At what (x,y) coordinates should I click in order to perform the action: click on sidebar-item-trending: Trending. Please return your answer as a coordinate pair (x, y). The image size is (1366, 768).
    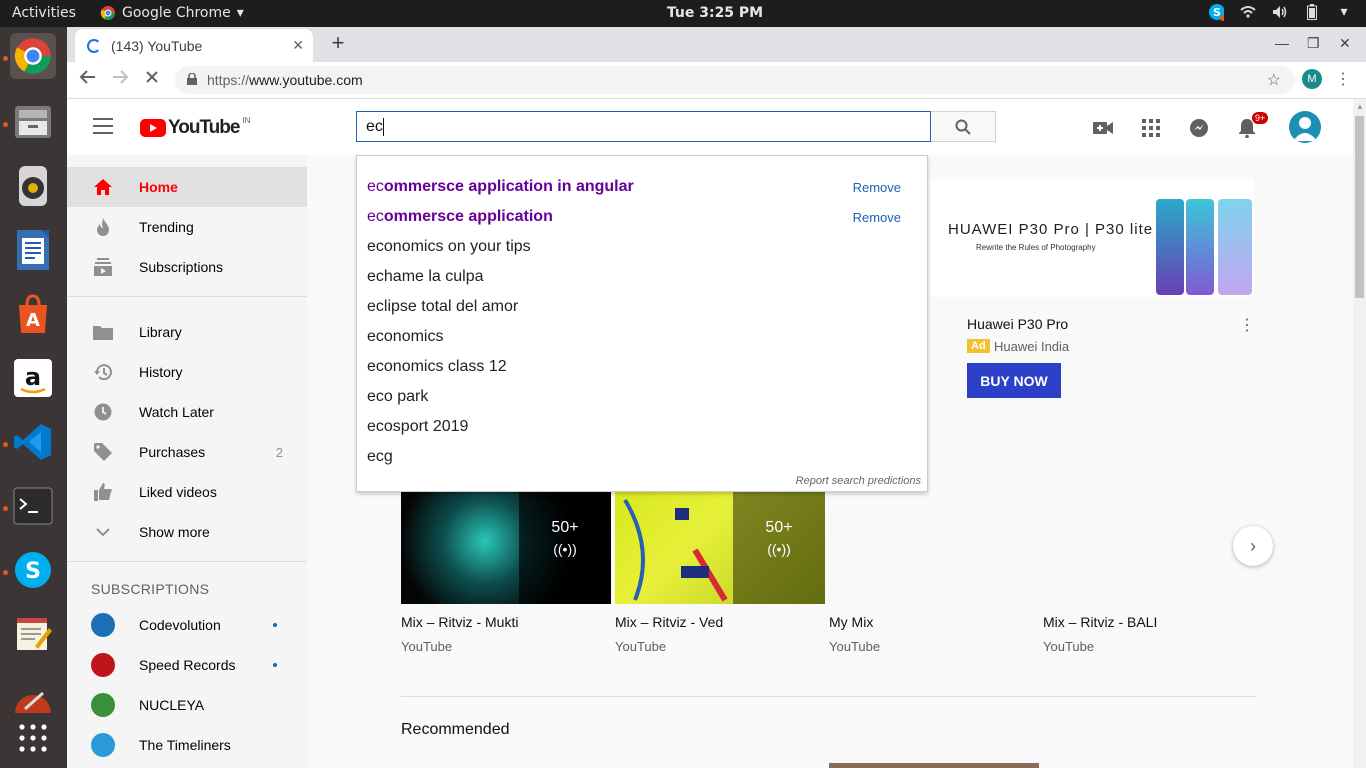
    Looking at the image, I should click on (187, 227).